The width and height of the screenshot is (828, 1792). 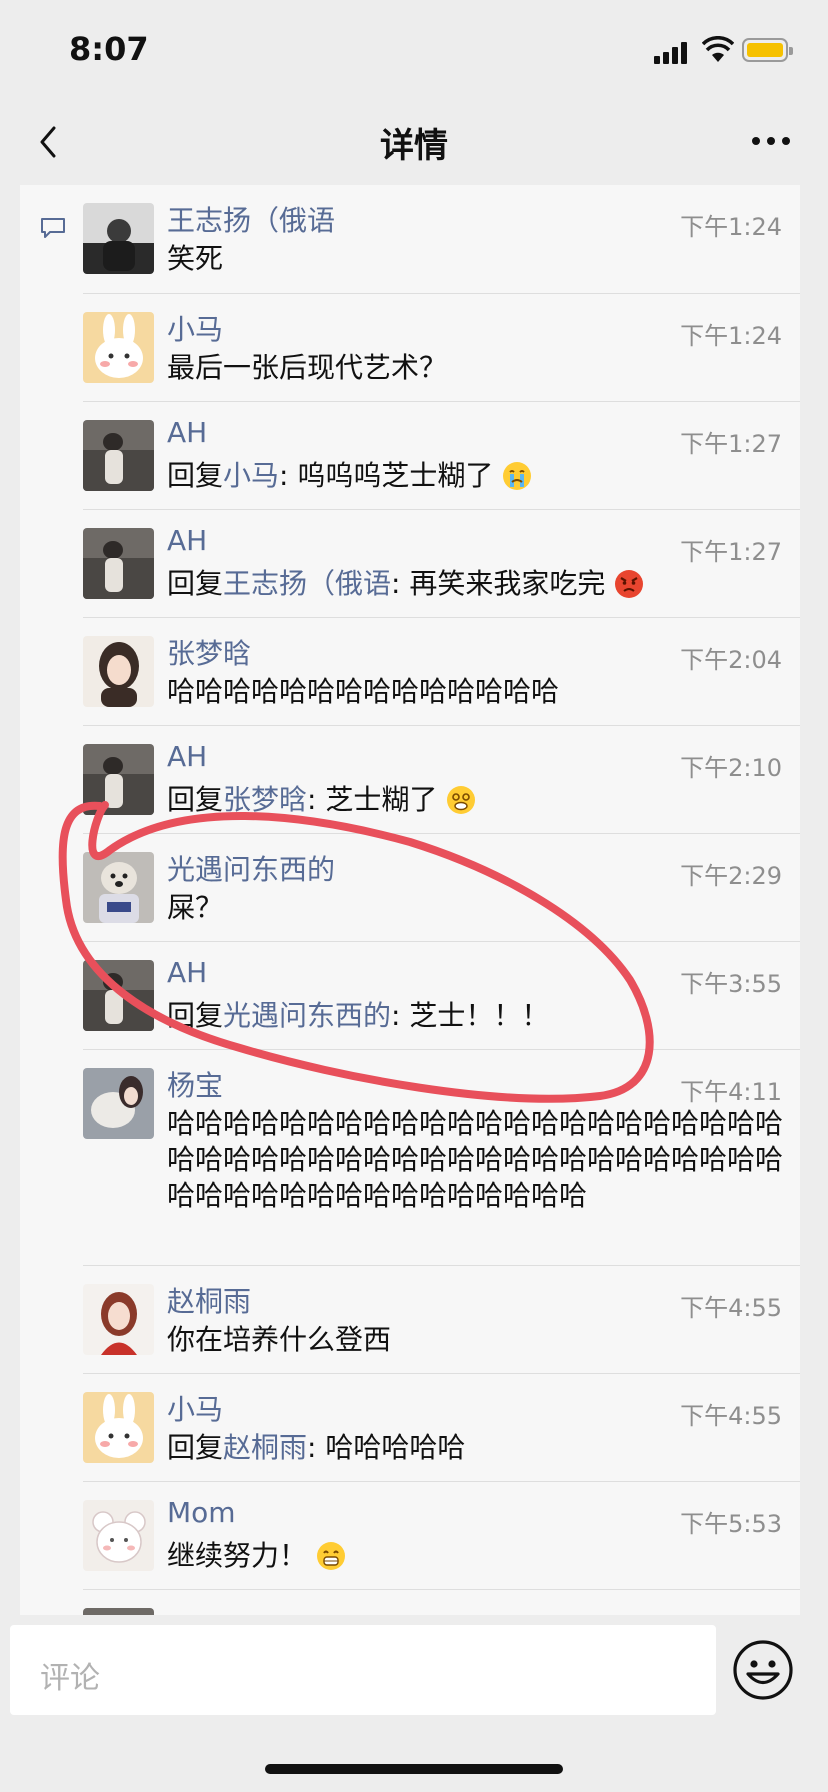 I want to click on comment-item: Mom 下午5:53 继续努力！, so click(x=441, y=1535).